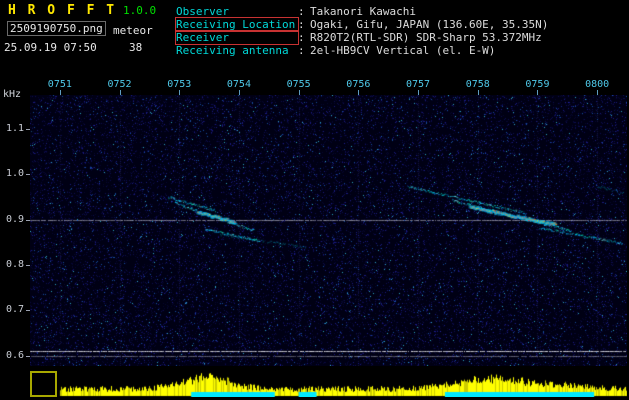 The height and width of the screenshot is (400, 629). What do you see at coordinates (14, 355) in the screenshot?
I see `y-axis-label: 0.6` at bounding box center [14, 355].